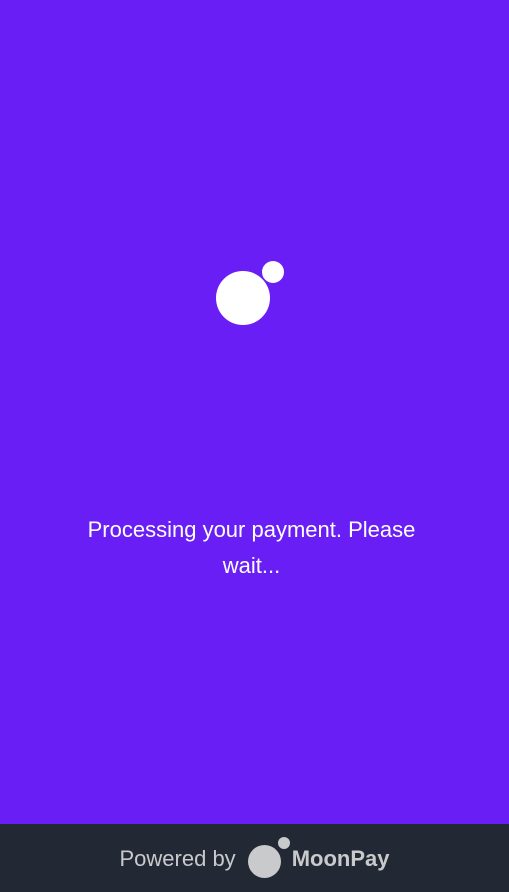 This screenshot has height=892, width=509. I want to click on brand-logo-large-circle, so click(264, 861).